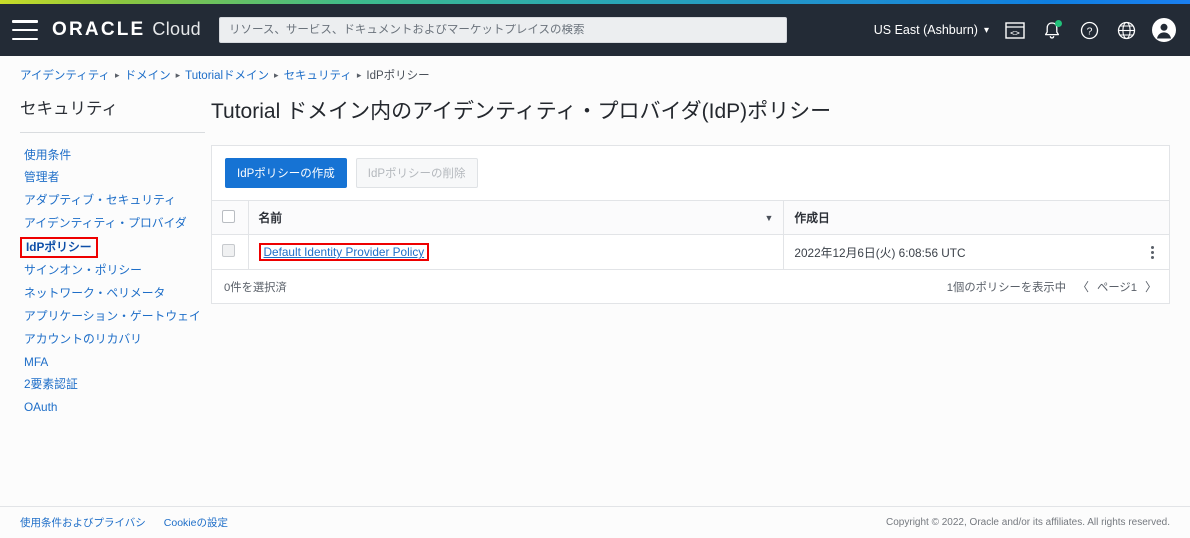 The height and width of the screenshot is (538, 1190). I want to click on sort-caret-down-icon: ▼, so click(768, 218).